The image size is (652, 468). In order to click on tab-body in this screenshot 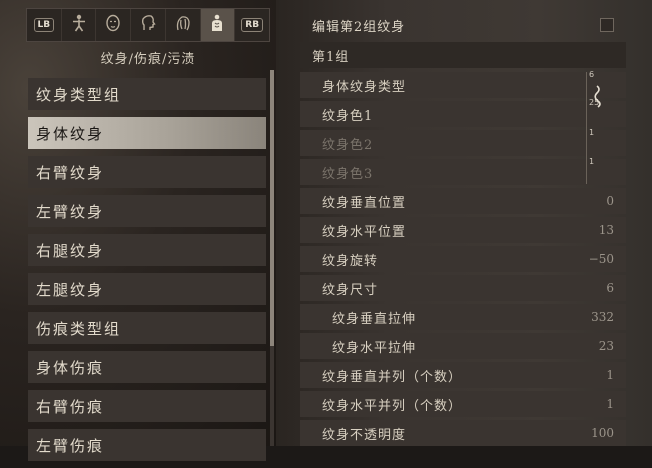, I will do `click(79, 25)`.